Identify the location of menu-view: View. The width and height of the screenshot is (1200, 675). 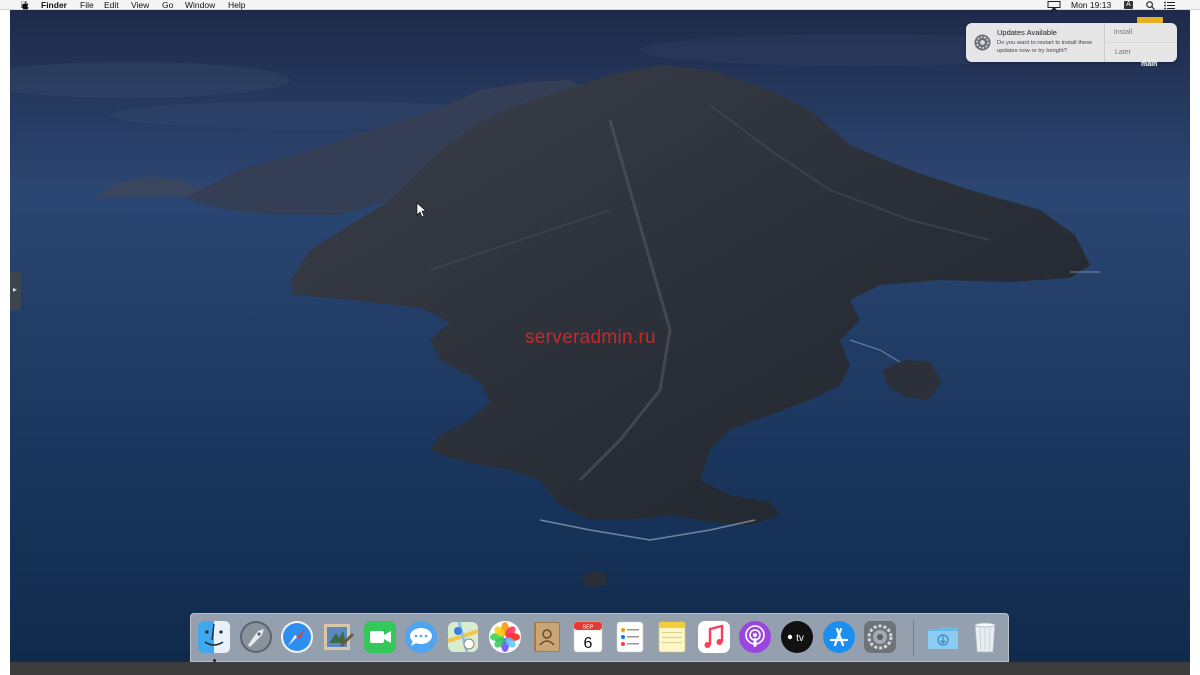
(140, 5).